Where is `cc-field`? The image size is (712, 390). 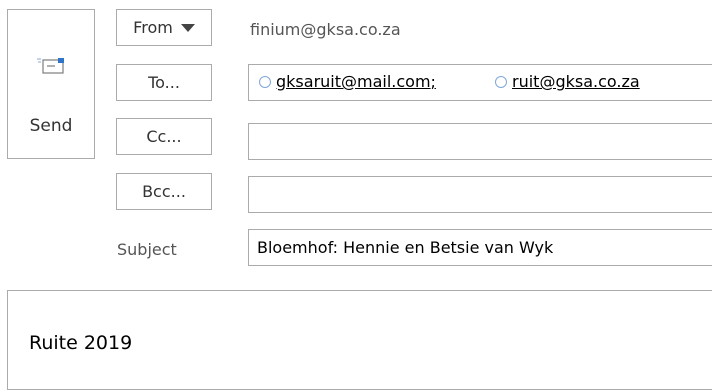 cc-field is located at coordinates (480, 141).